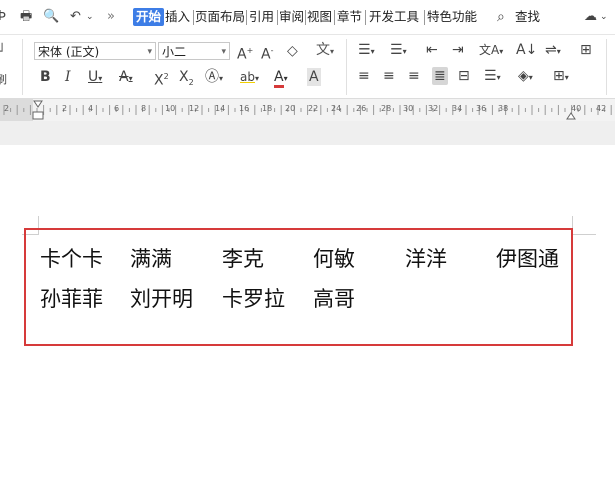  What do you see at coordinates (336, 108) in the screenshot?
I see `ruler-number: 24` at bounding box center [336, 108].